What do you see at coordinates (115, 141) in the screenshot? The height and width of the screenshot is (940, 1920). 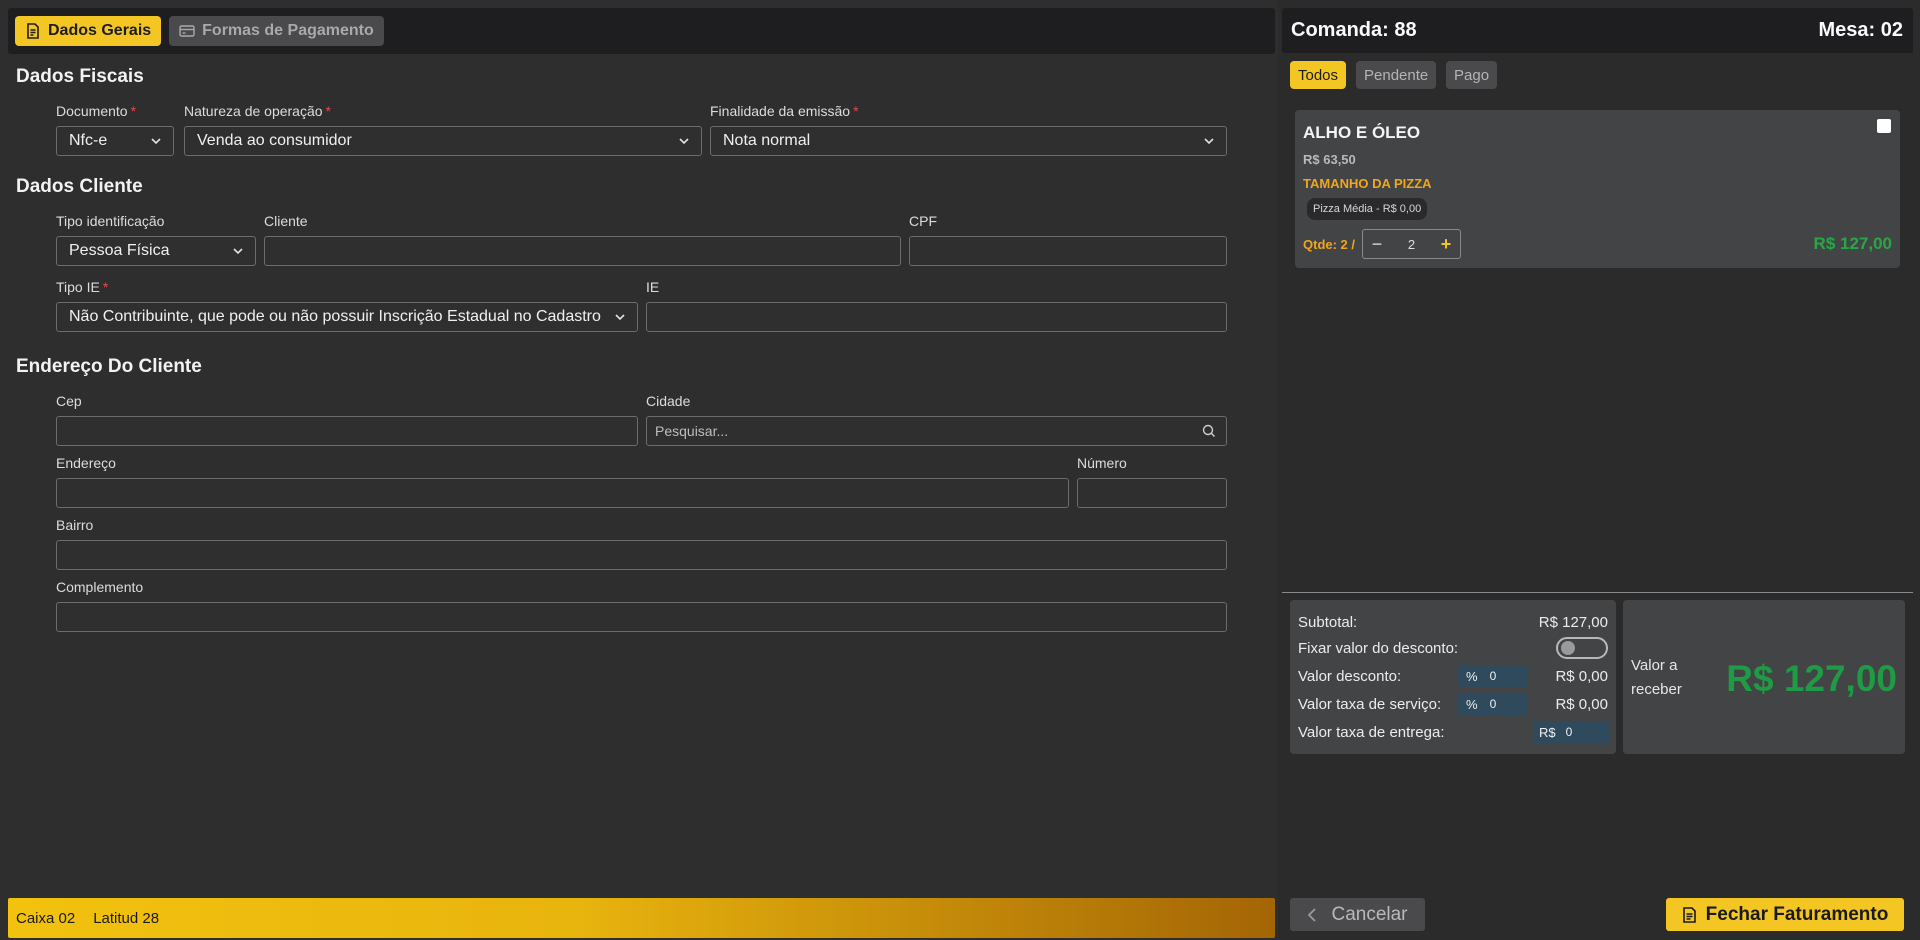 I see `documento-select: Nfc-e` at bounding box center [115, 141].